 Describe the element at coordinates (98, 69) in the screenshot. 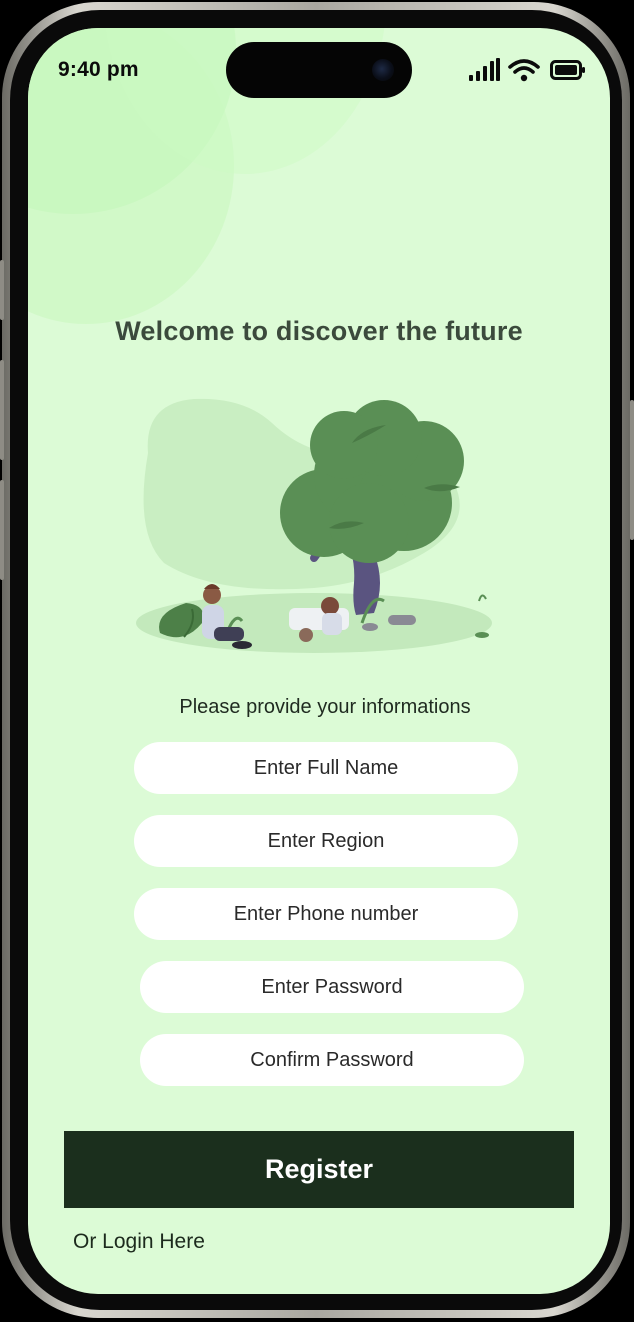

I see `status-time: 9:40 pm` at that location.